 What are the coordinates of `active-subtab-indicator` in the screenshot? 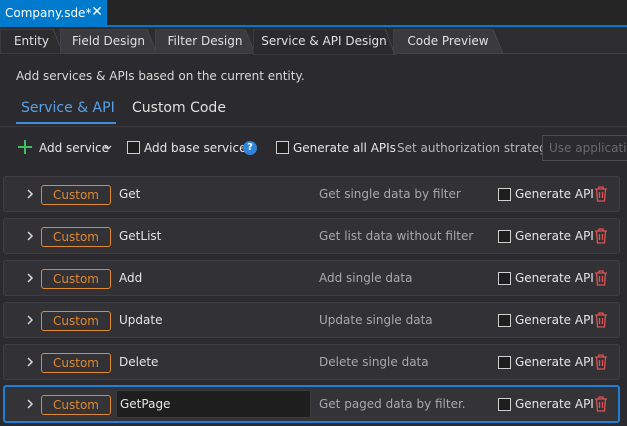 It's located at (66, 123).